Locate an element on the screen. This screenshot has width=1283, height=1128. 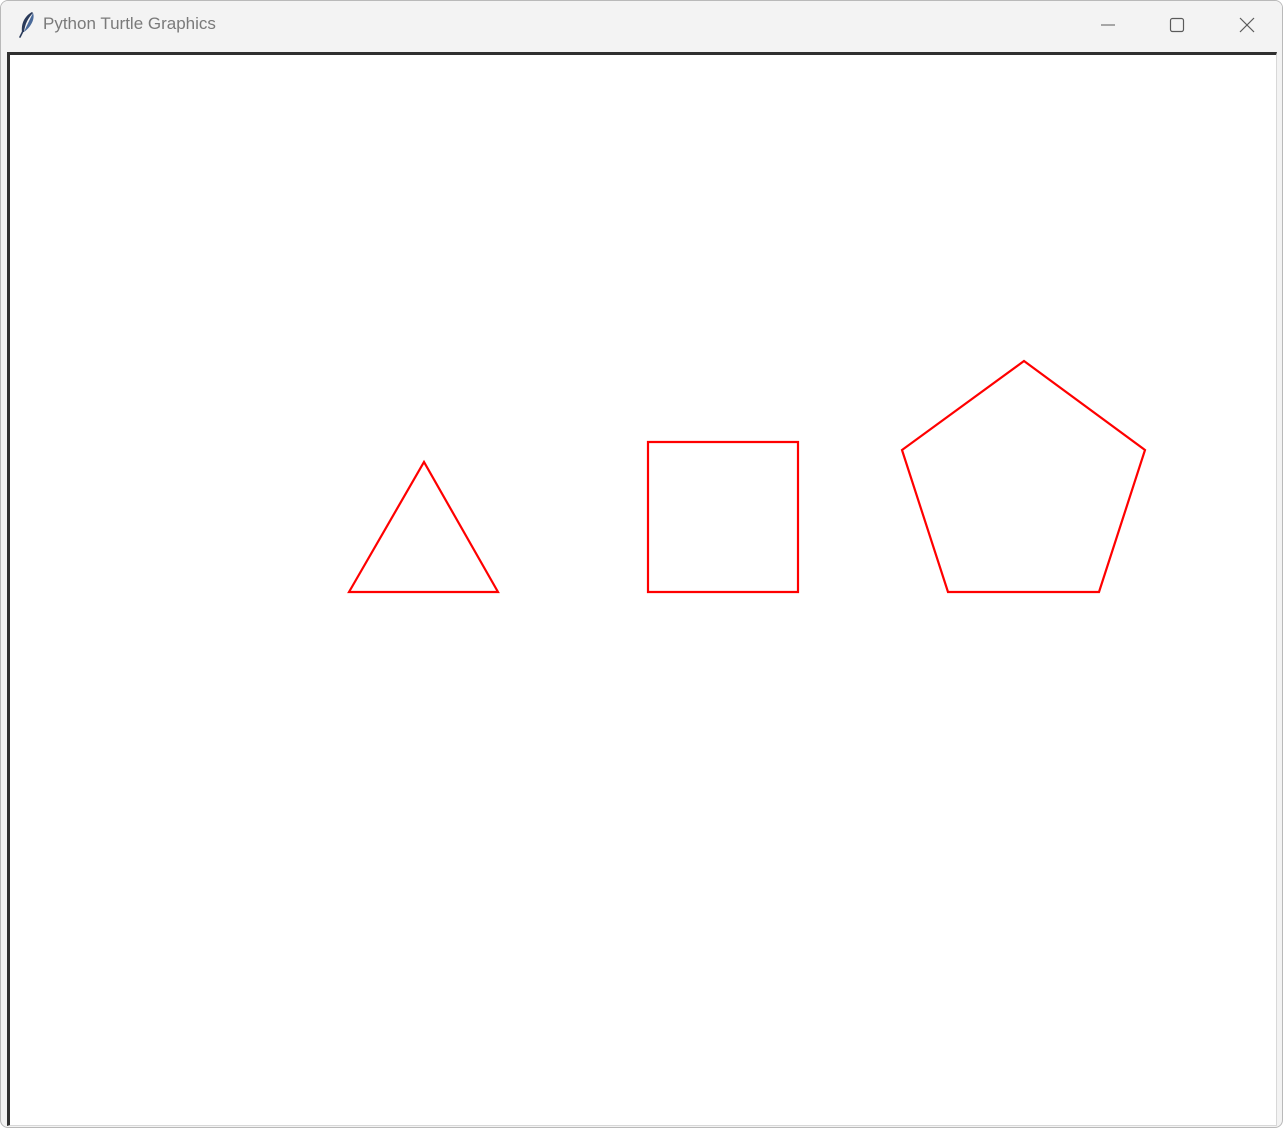
minimize-button is located at coordinates (1108, 24).